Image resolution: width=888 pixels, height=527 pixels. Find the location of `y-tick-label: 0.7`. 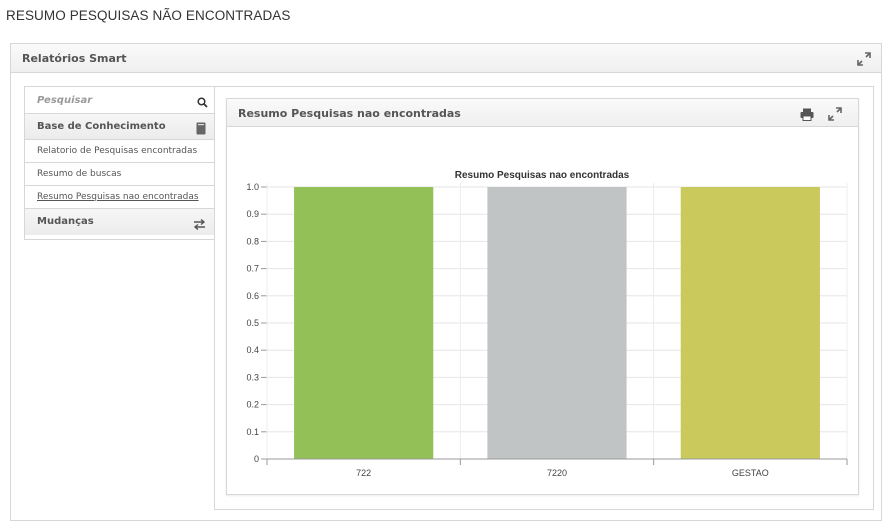

y-tick-label: 0.7 is located at coordinates (252, 269).